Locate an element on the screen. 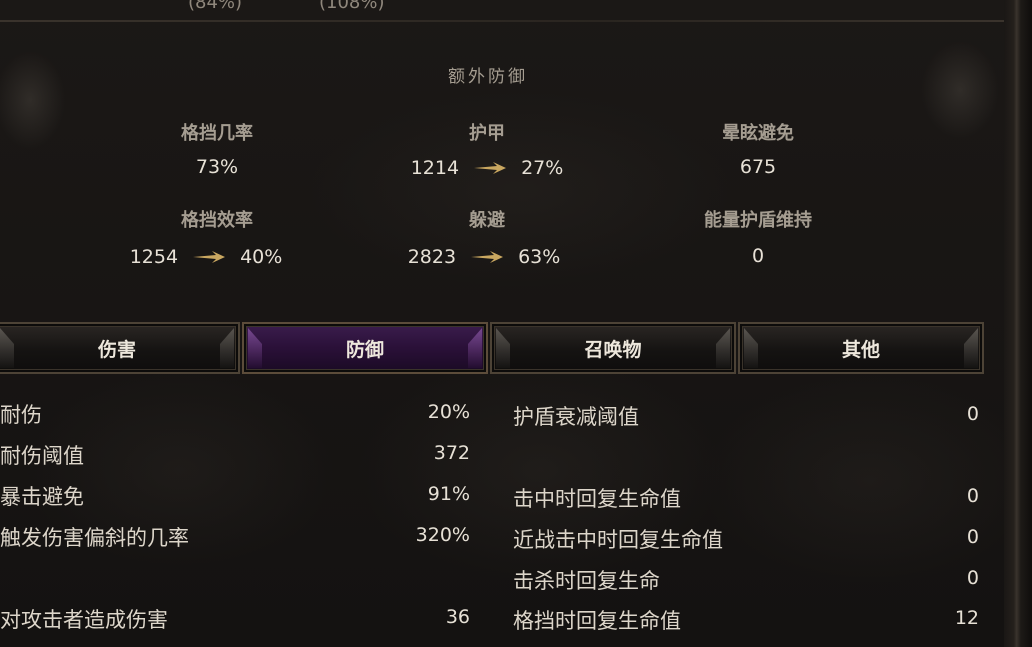  tab-minions-label: 召唤物 is located at coordinates (613, 349).